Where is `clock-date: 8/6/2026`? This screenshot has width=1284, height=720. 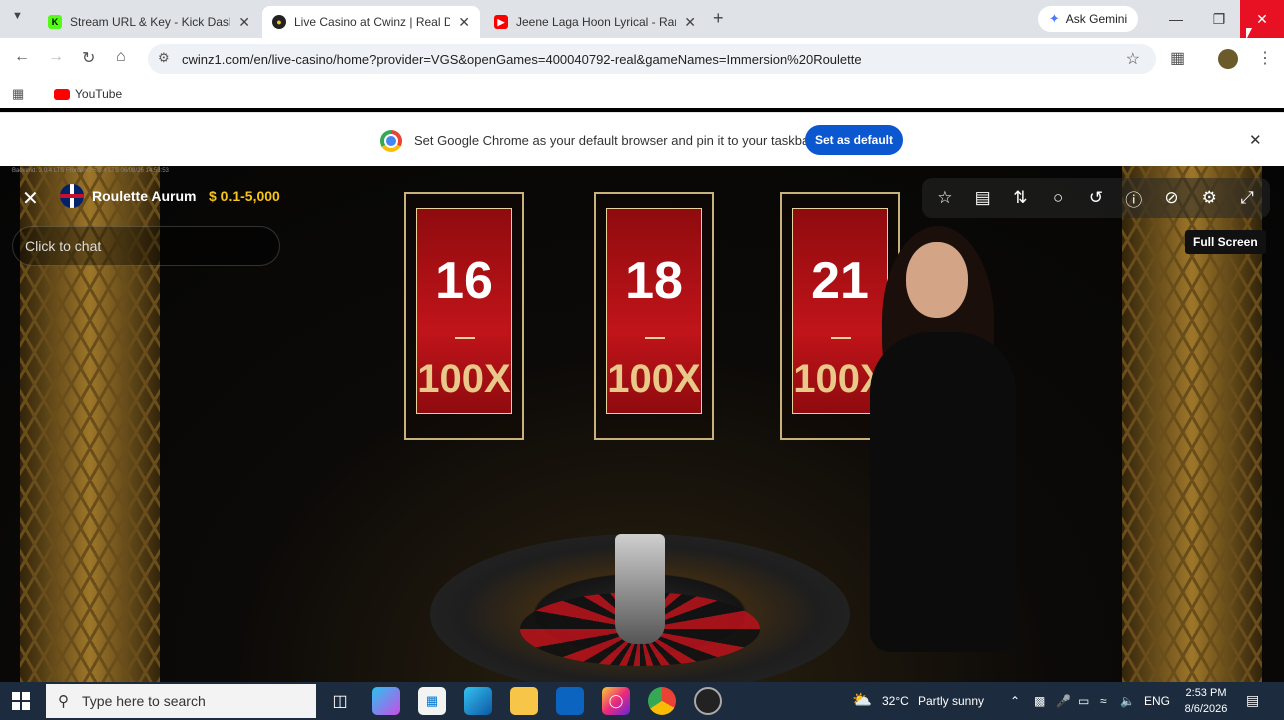 clock-date: 8/6/2026 is located at coordinates (1206, 709).